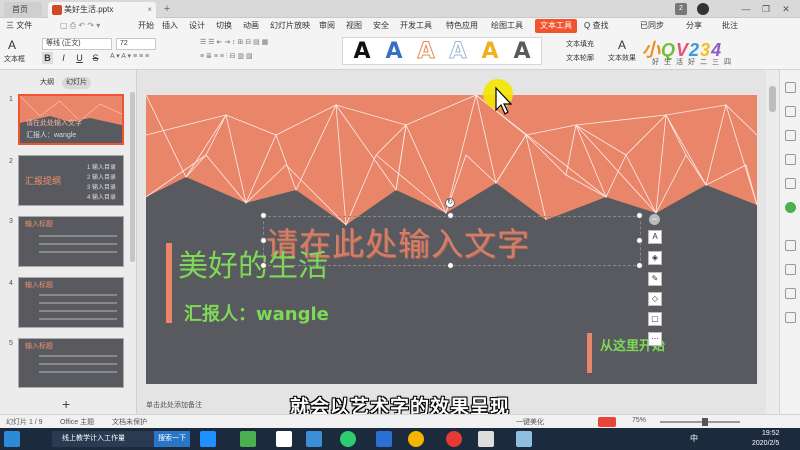 Image resolution: width=800 pixels, height=450 pixels. Describe the element at coordinates (47, 58) in the screenshot. I see `bold-button: B` at that location.